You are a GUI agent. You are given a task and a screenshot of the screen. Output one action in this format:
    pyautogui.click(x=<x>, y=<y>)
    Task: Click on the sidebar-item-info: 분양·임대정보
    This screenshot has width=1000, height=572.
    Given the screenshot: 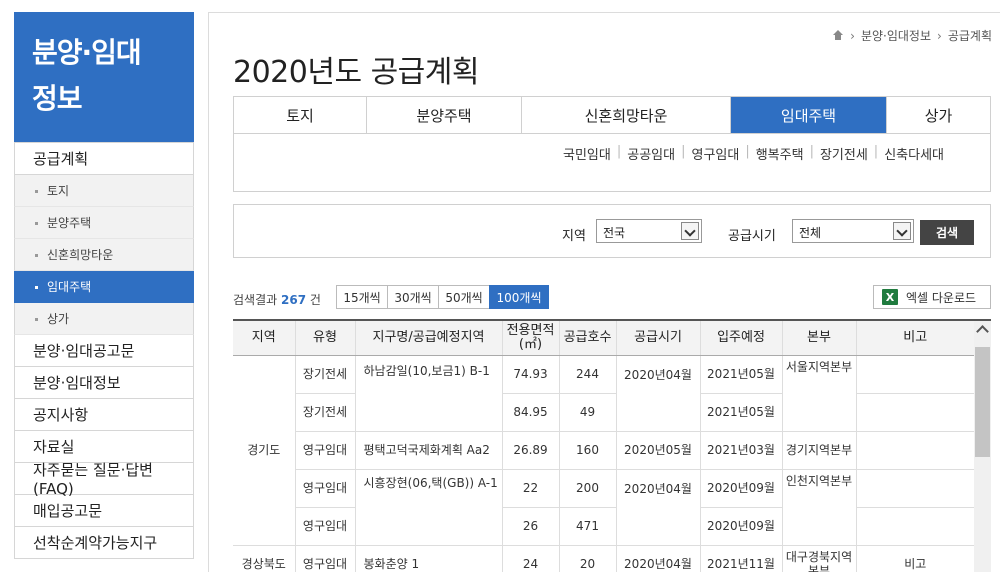 What is the action you would take?
    pyautogui.click(x=104, y=383)
    